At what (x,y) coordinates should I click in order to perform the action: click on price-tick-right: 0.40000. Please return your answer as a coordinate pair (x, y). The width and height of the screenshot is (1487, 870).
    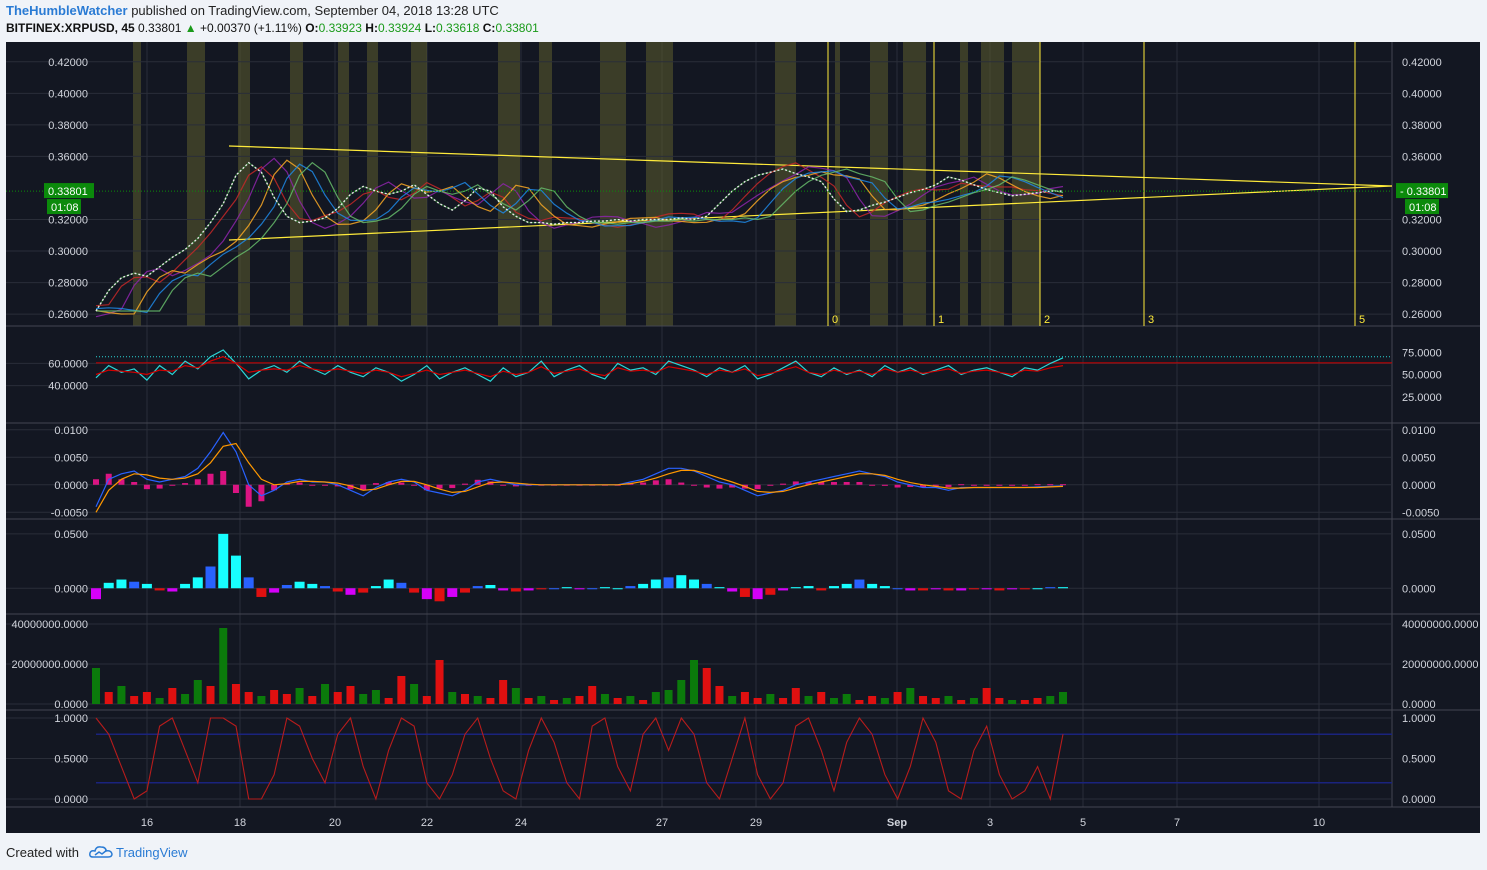
    Looking at the image, I should click on (1422, 94).